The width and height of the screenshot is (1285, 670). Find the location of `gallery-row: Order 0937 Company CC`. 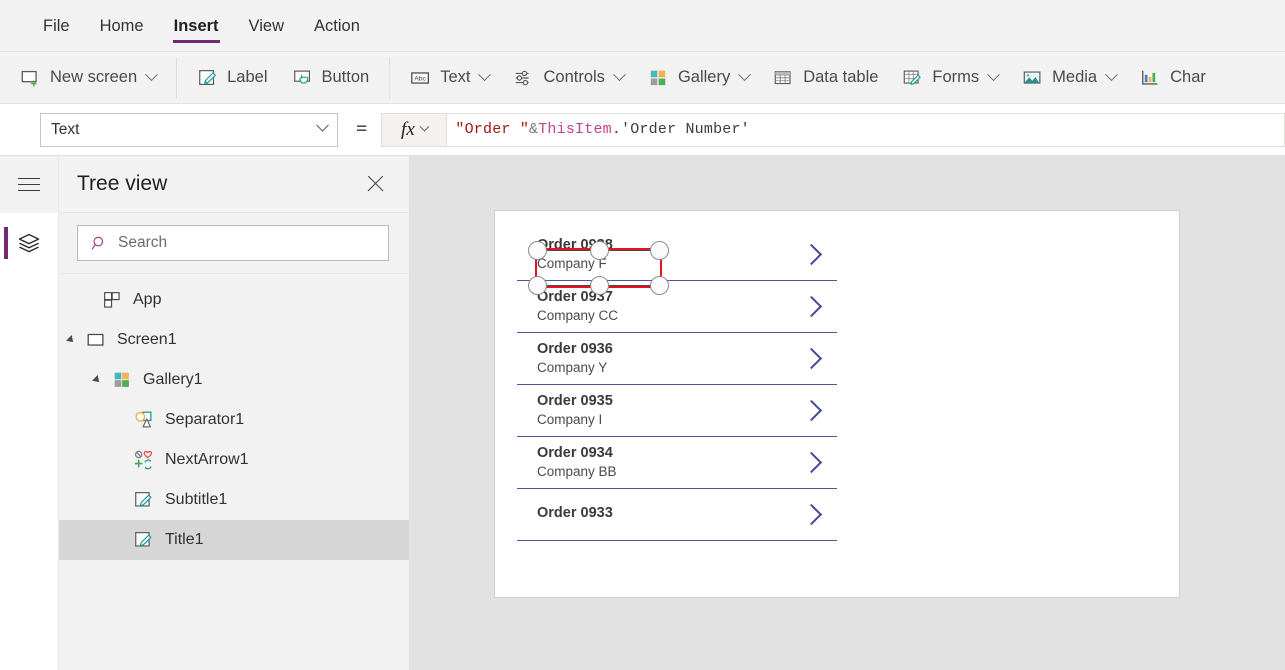

gallery-row: Order 0937 Company CC is located at coordinates (677, 307).